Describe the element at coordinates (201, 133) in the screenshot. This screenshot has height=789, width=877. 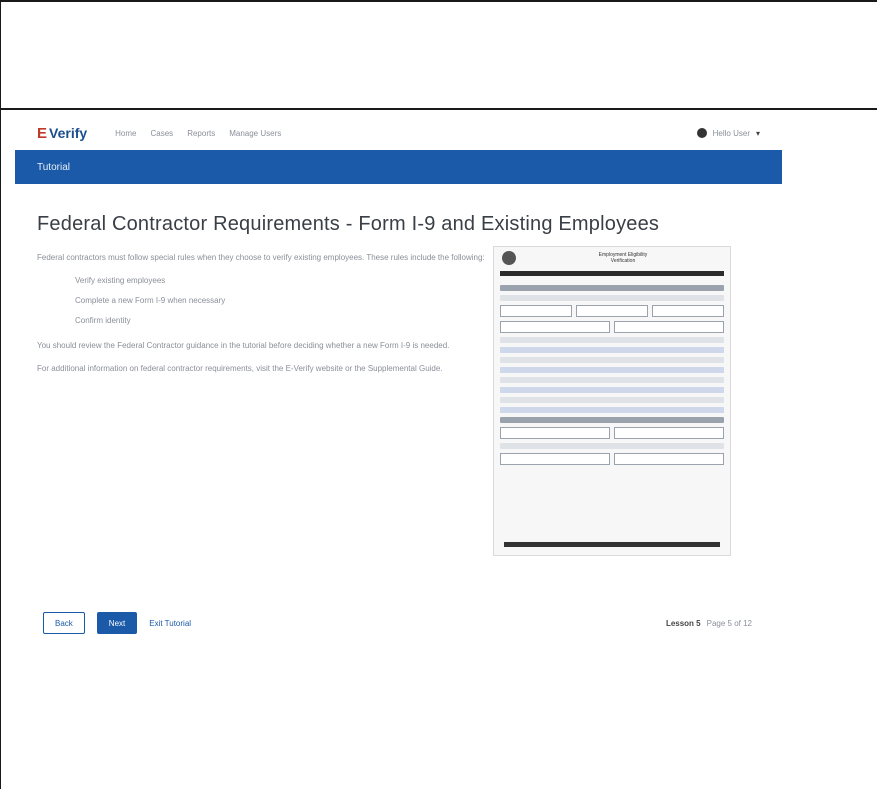
I see `nav-item-reports: Reports` at that location.